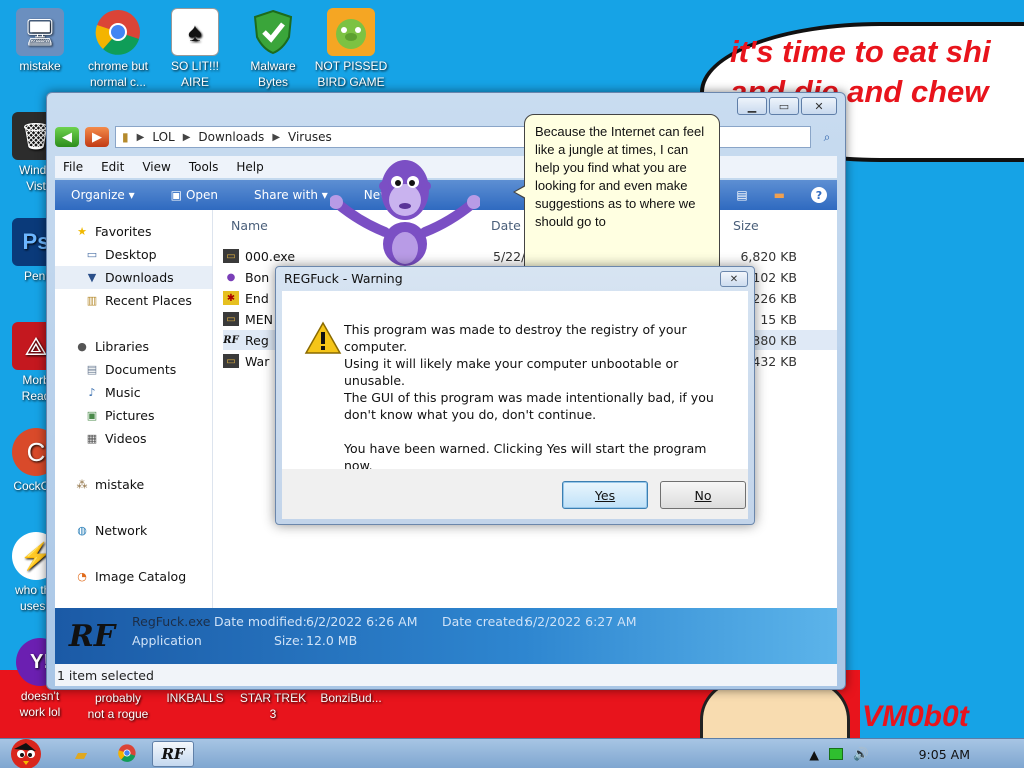  I want to click on nav-documents: ▤ Documents, so click(133, 369).